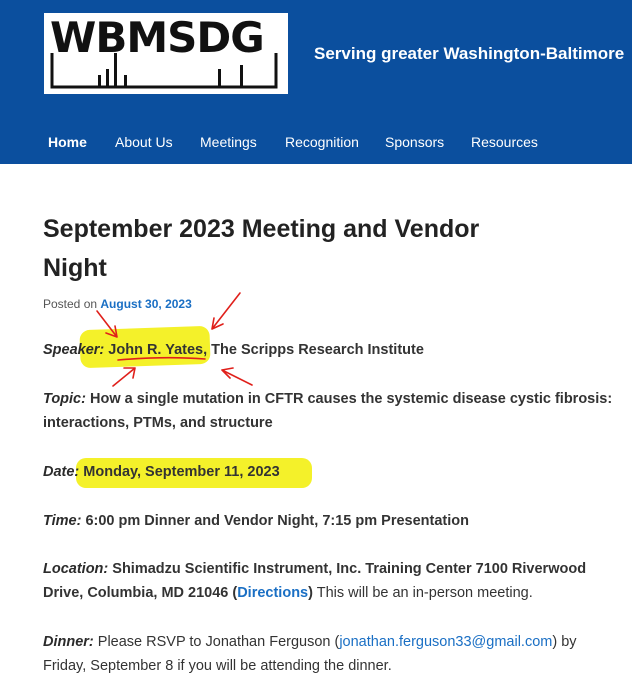 This screenshot has height=700, width=632. What do you see at coordinates (64, 399) in the screenshot?
I see `topic-label: Topic:` at bounding box center [64, 399].